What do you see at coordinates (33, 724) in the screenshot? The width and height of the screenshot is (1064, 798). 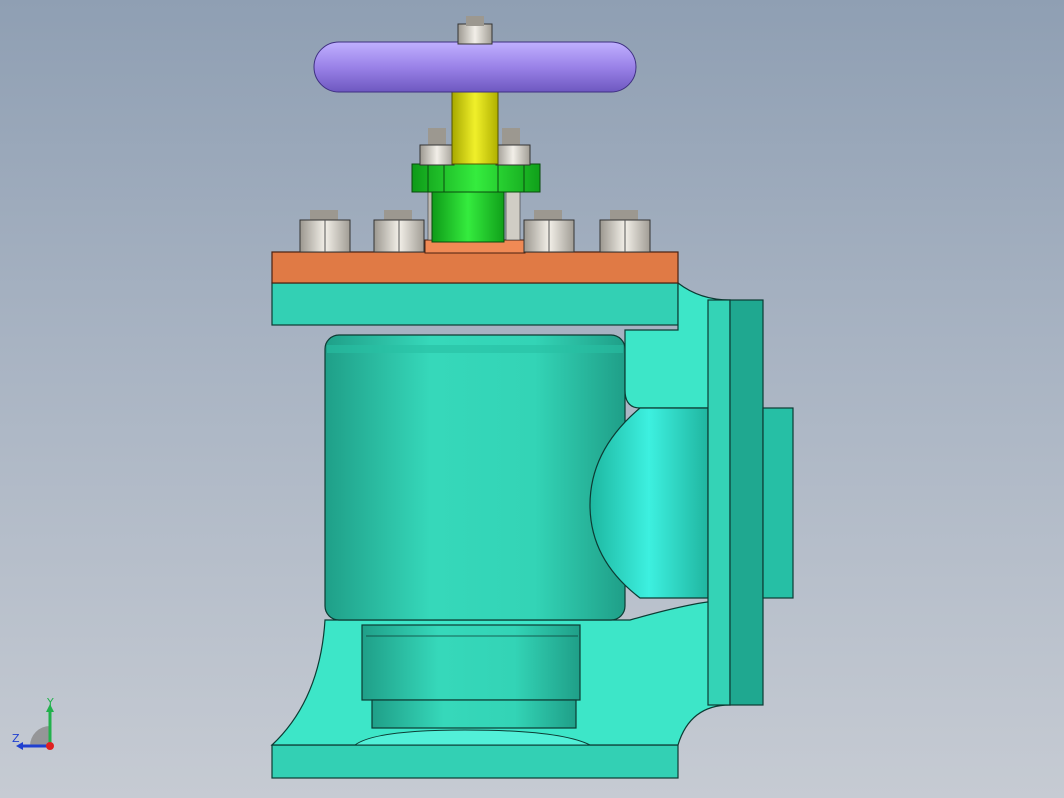 I see `orientation-triad: Y Z` at bounding box center [33, 724].